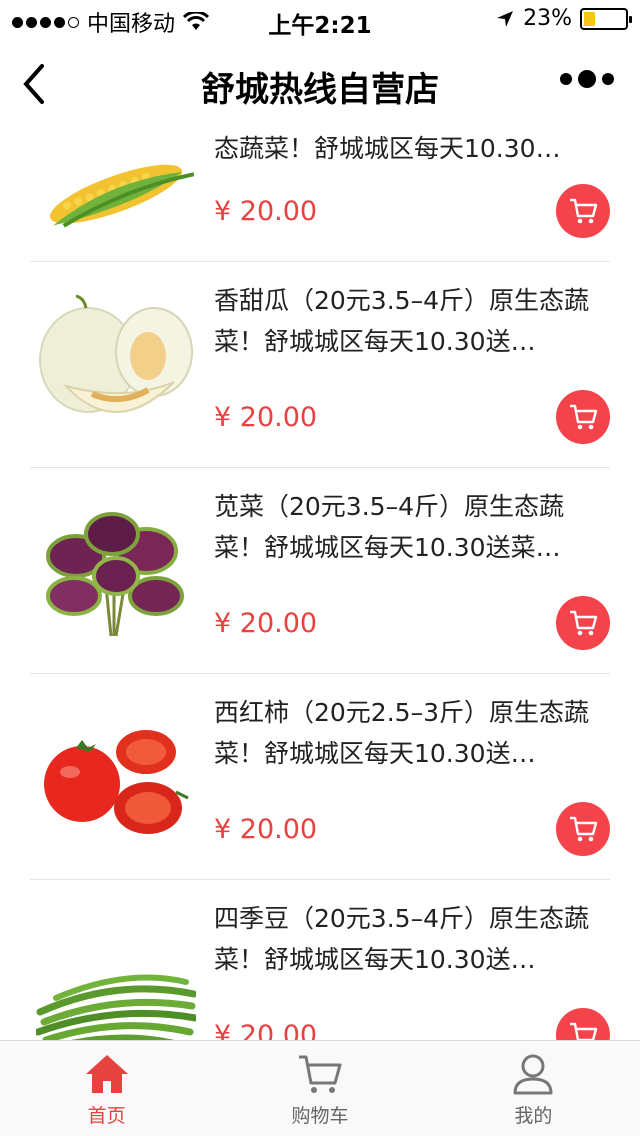 This screenshot has width=640, height=1136. I want to click on tab-home: 首页, so click(106, 1088).